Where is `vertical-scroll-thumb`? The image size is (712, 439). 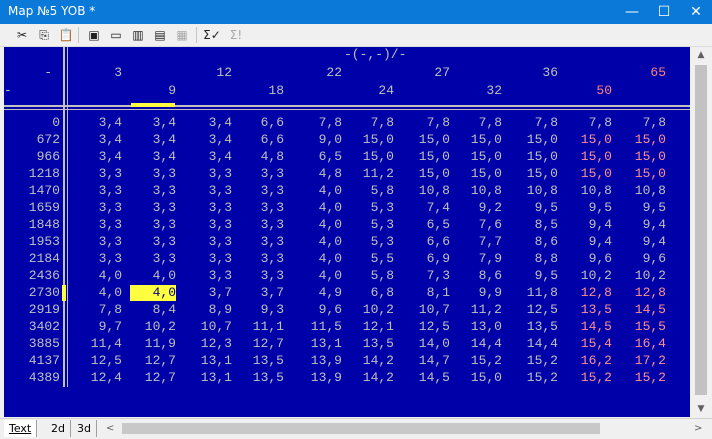 vertical-scroll-thumb is located at coordinates (701, 230).